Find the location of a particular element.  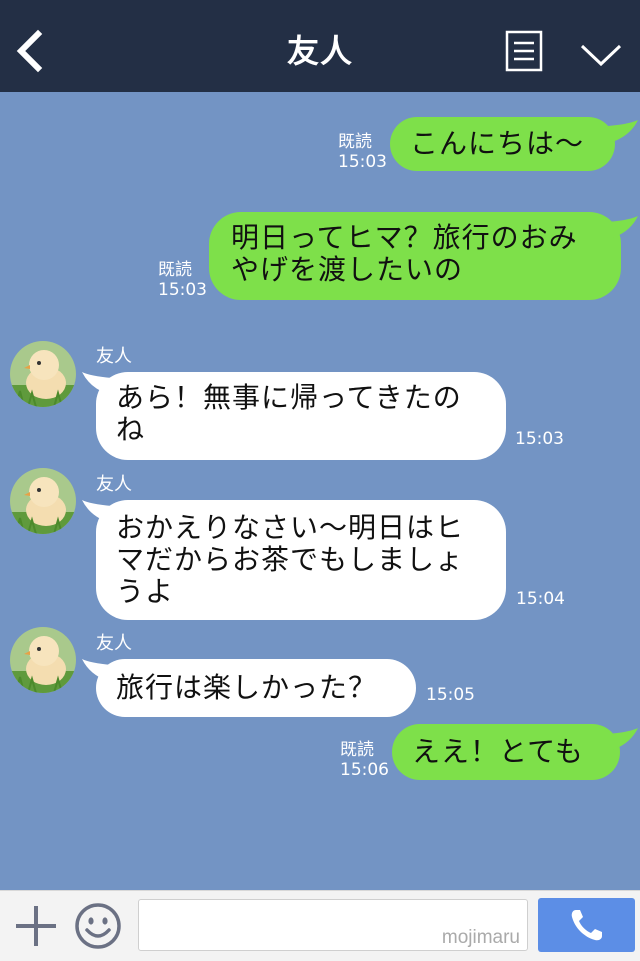

document-list-icon is located at coordinates (524, 51).